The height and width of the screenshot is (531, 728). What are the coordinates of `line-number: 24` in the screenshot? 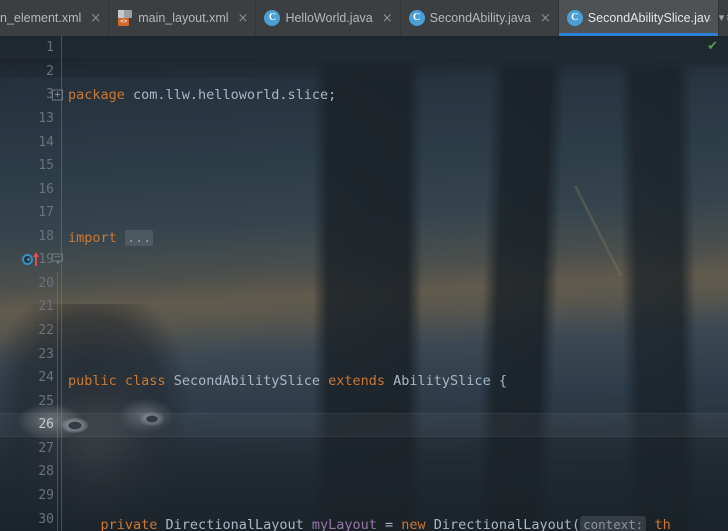 It's located at (46, 378).